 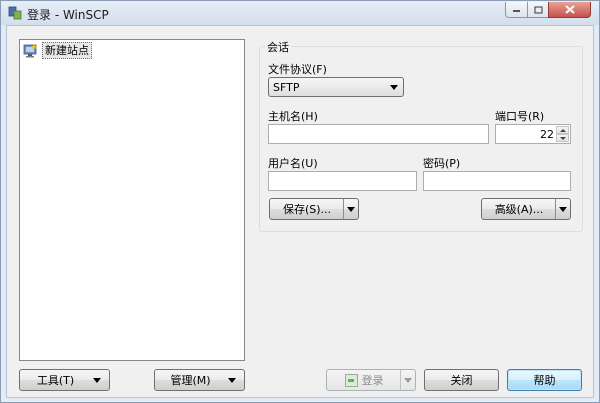 I want to click on port-value: 22, so click(x=547, y=134).